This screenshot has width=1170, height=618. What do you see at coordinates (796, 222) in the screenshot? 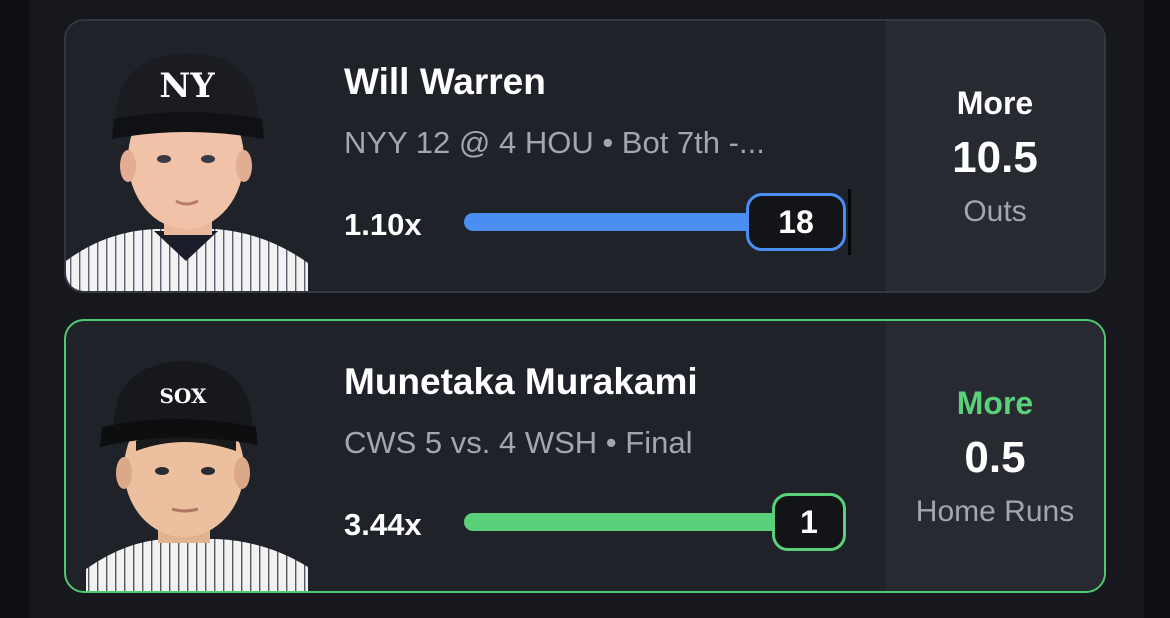
I see `current-value-badge: 18` at bounding box center [796, 222].